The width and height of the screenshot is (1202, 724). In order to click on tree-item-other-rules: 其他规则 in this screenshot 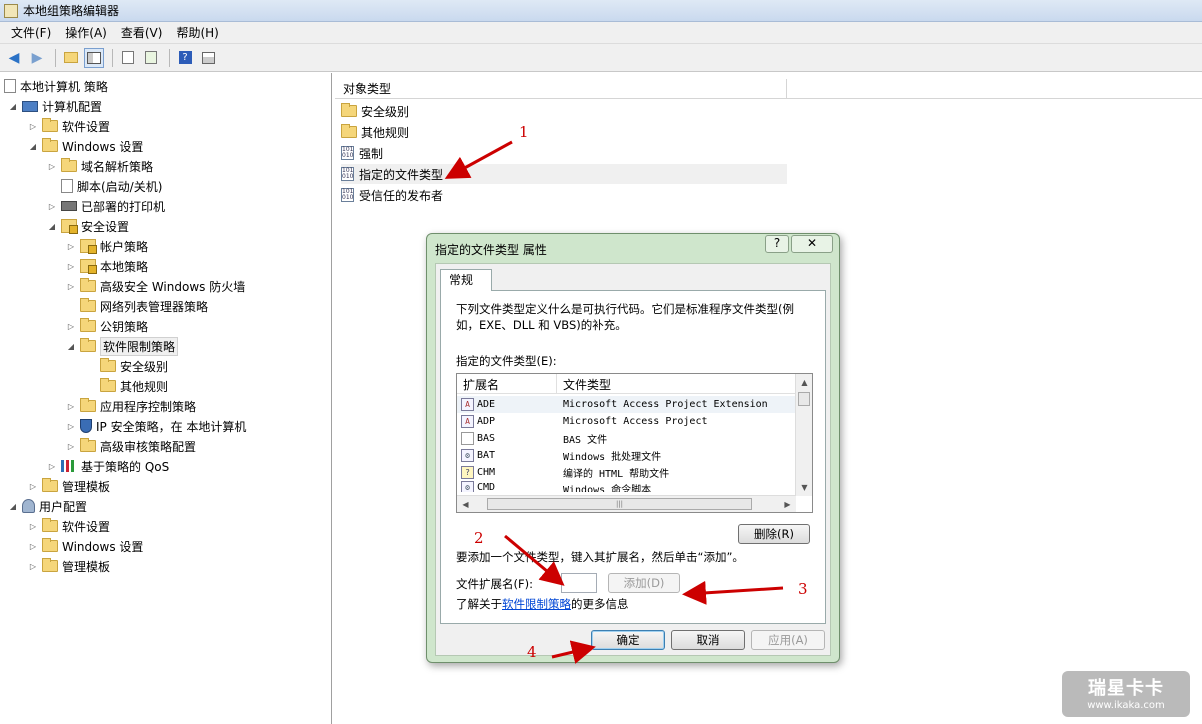, I will do `click(134, 386)`.